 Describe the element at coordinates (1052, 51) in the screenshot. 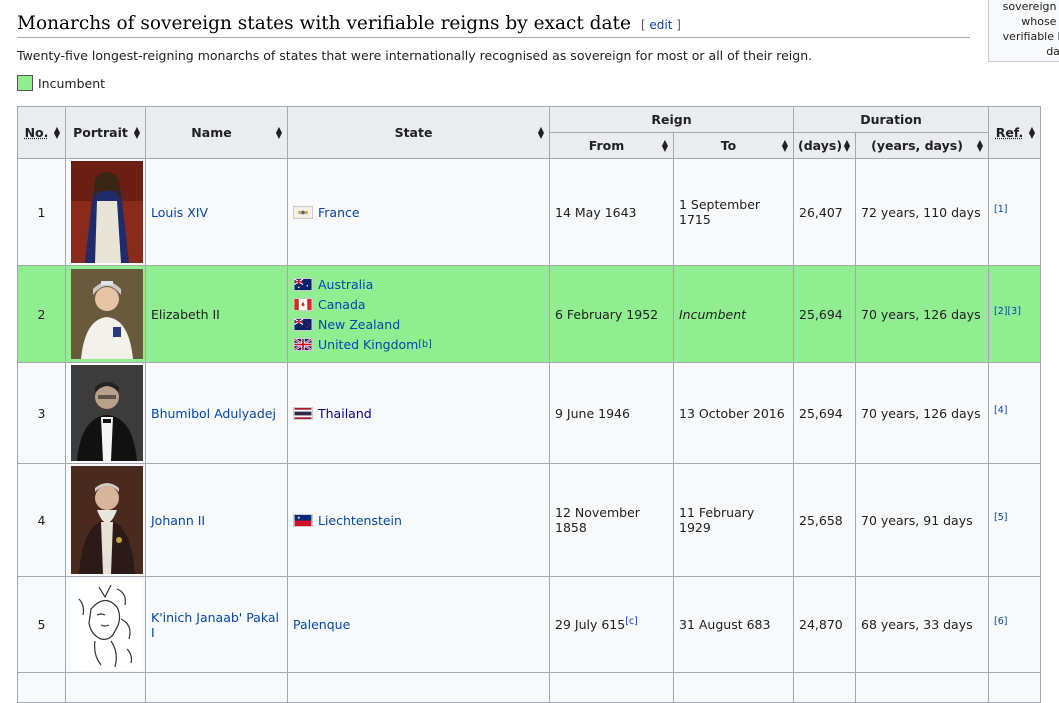

I see `sidebox-line: date` at that location.